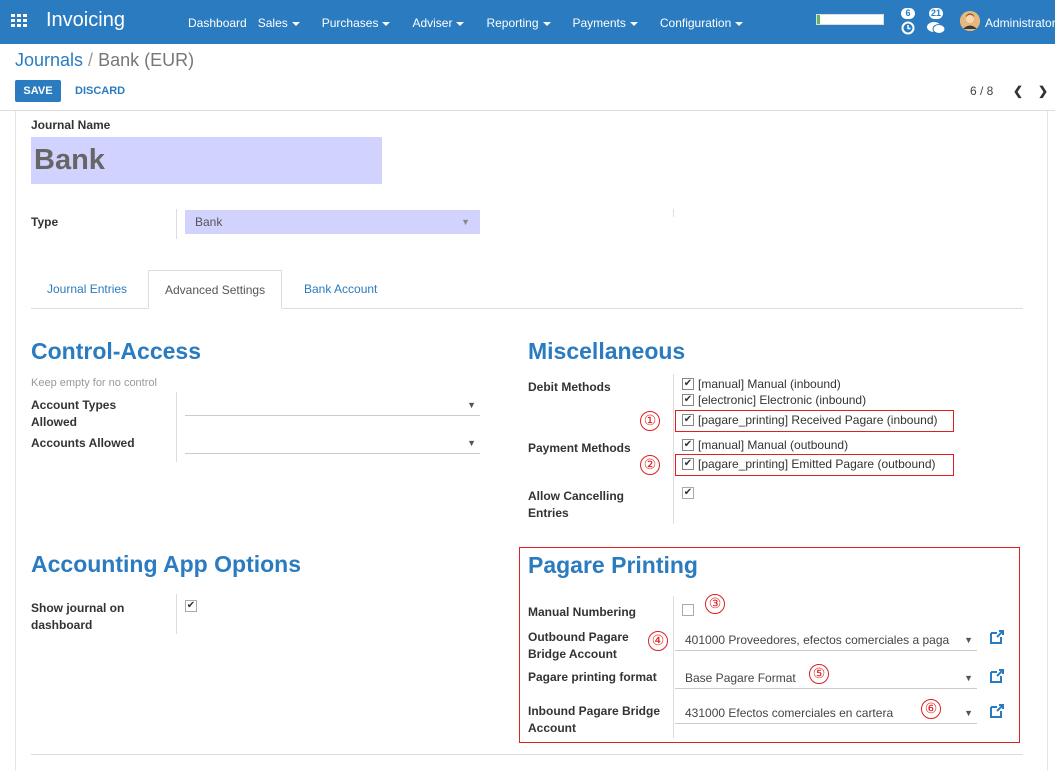  What do you see at coordinates (981, 91) in the screenshot?
I see `pager-value: 6 / 8` at bounding box center [981, 91].